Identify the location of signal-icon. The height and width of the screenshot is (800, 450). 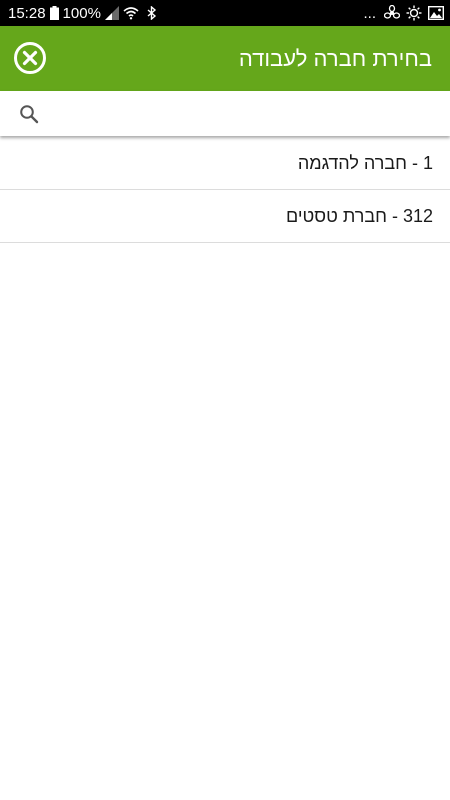
(111, 13).